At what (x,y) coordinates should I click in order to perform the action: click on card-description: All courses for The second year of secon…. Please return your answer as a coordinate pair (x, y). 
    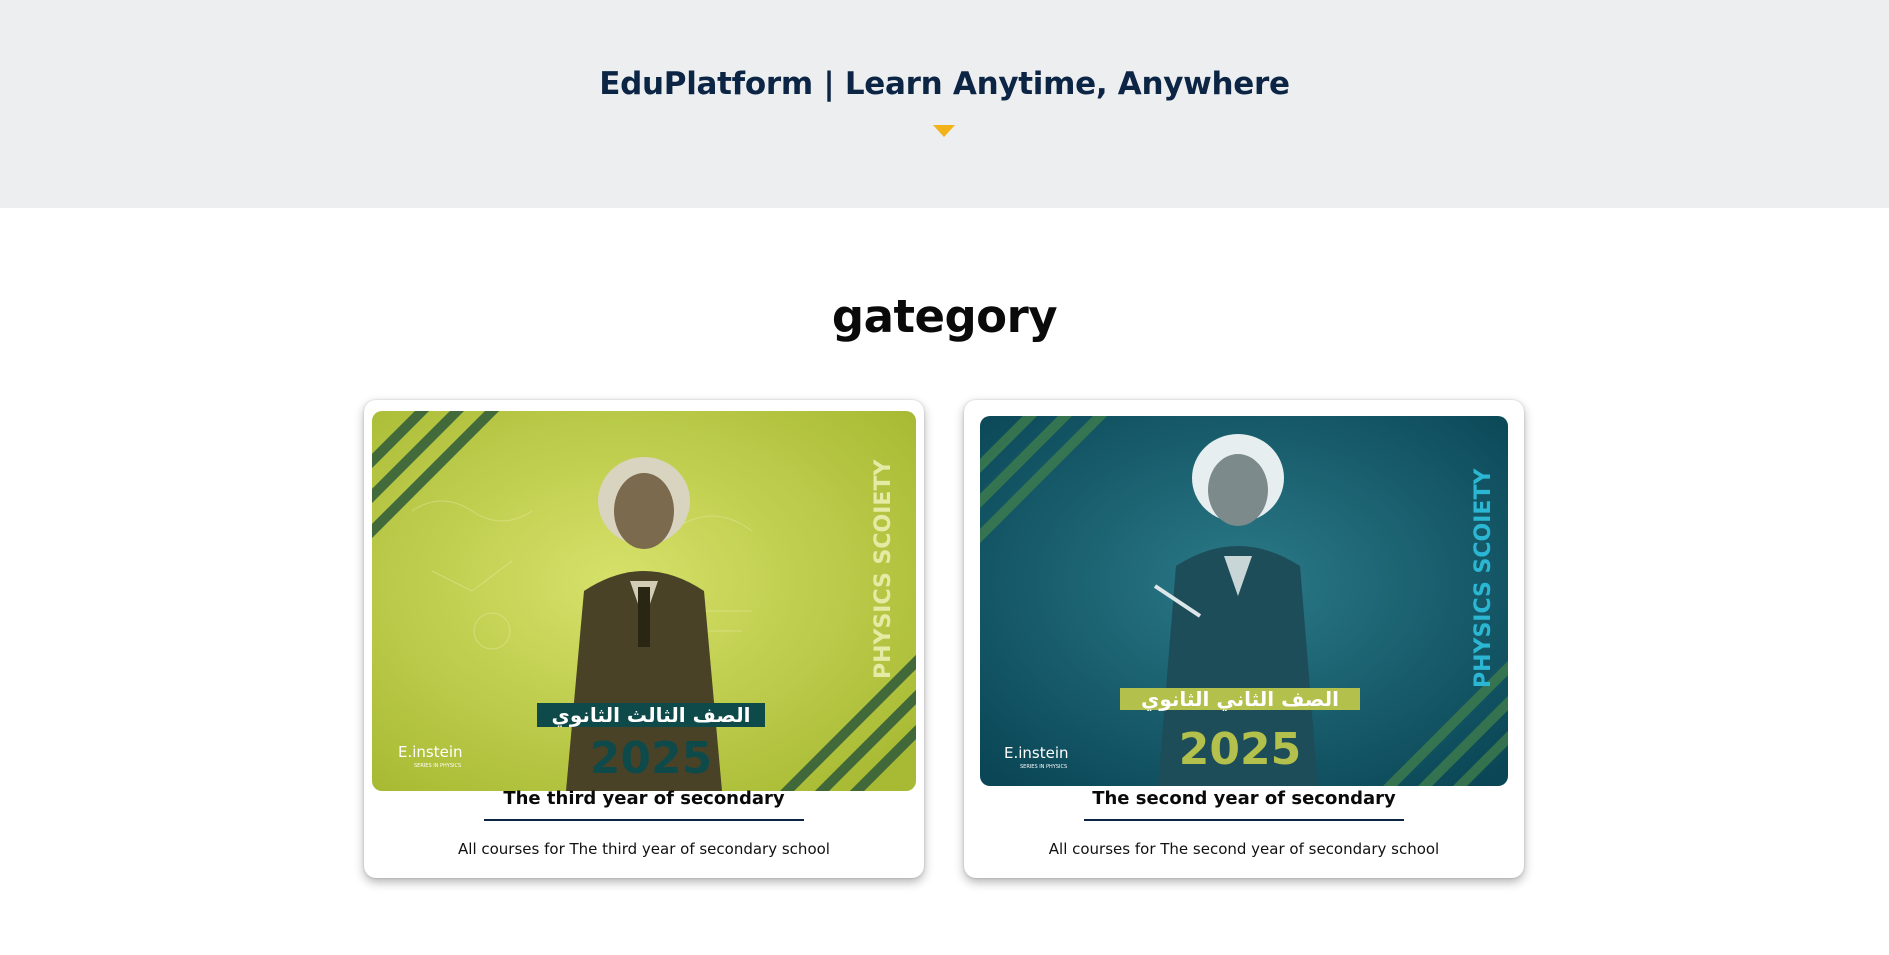
    Looking at the image, I should click on (1244, 849).